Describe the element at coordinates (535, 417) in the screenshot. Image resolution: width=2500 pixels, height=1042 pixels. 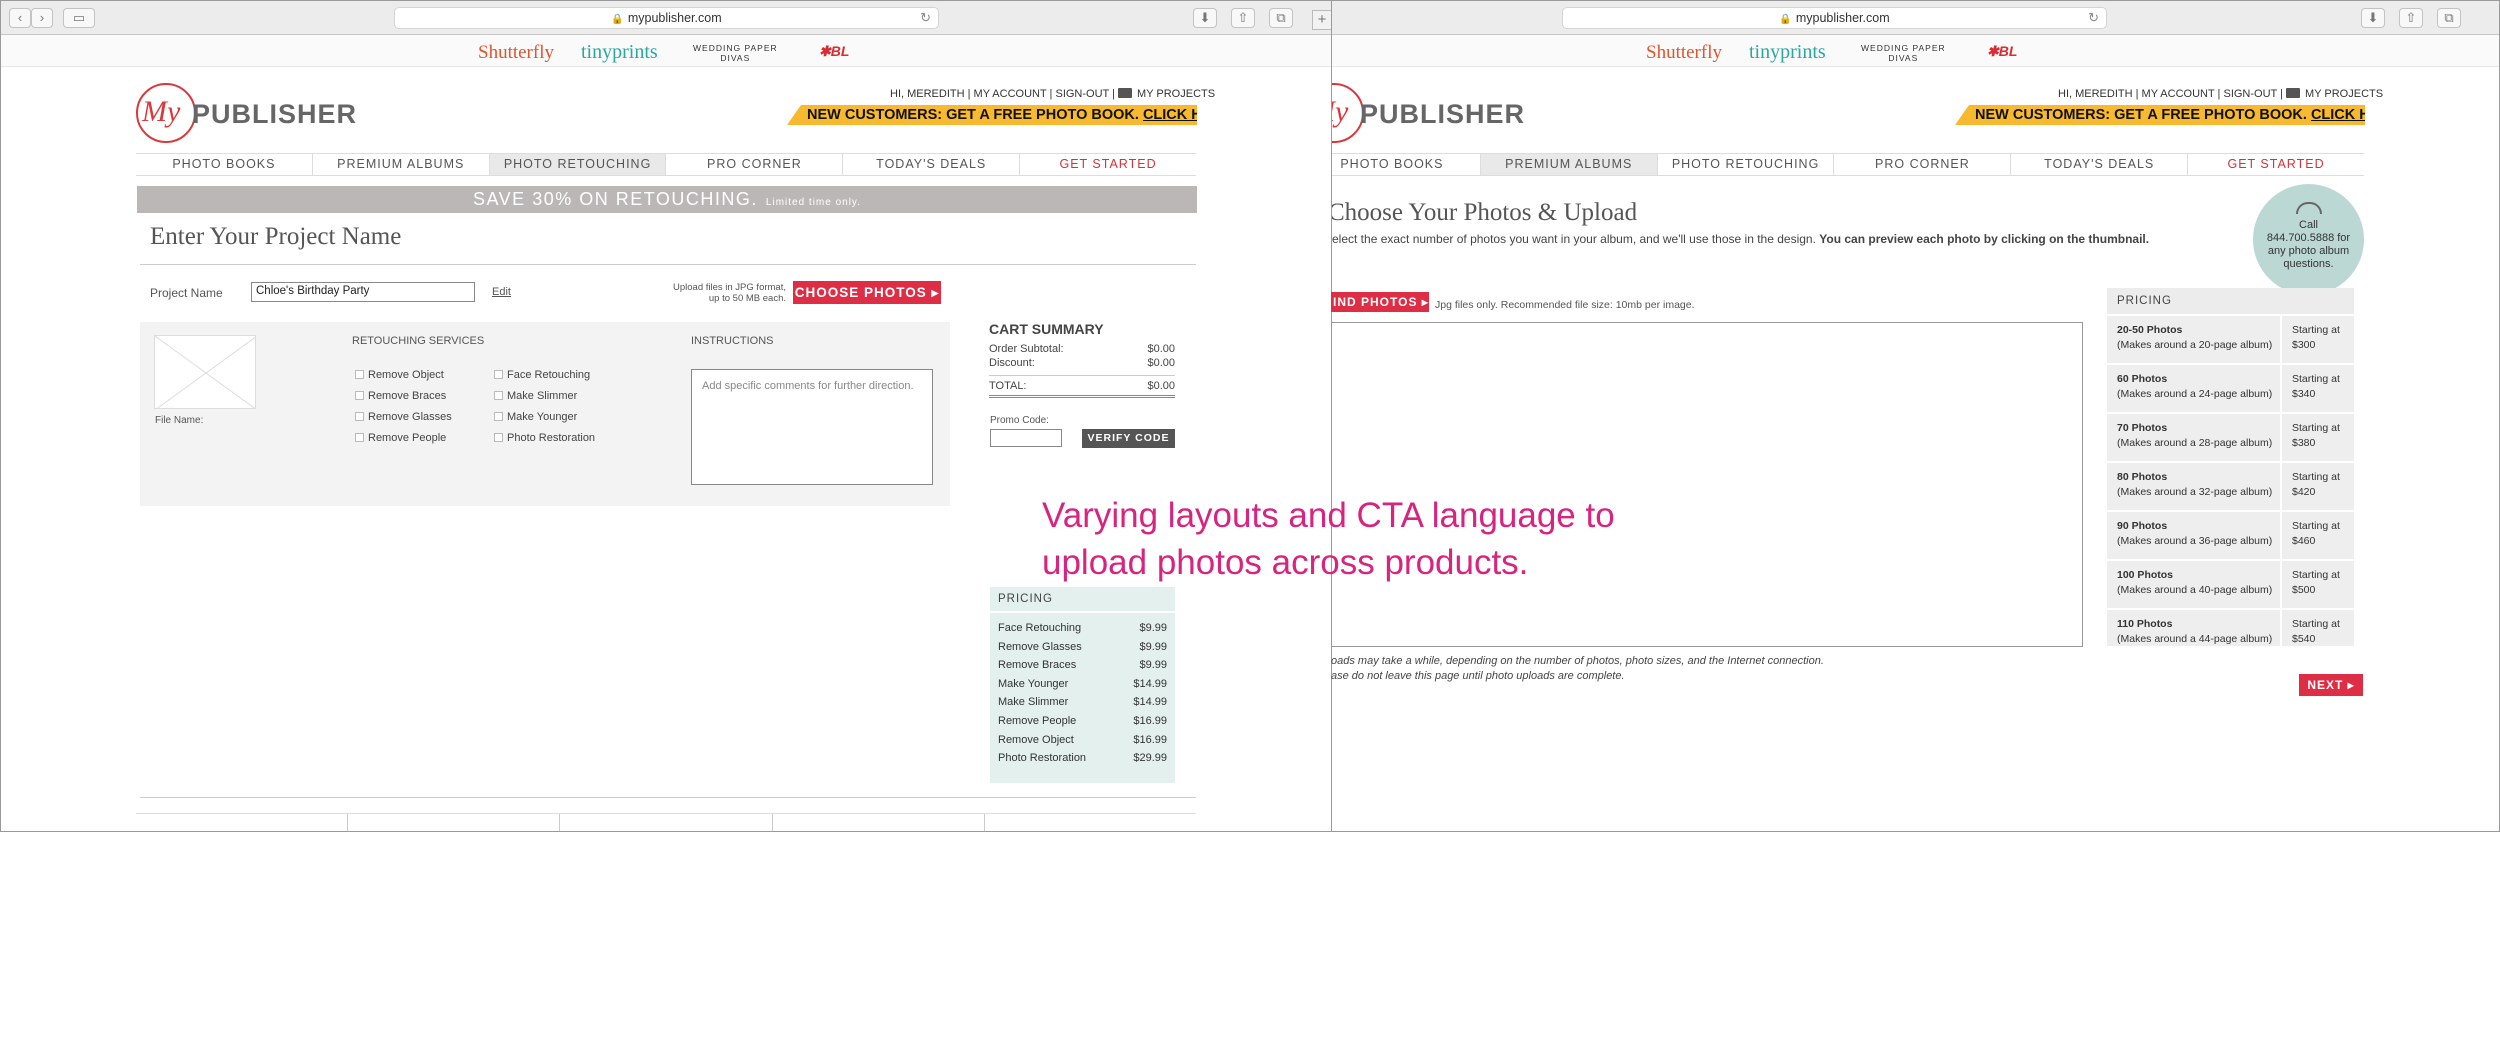
I see `checkbox-make-younger: Make Younger` at that location.